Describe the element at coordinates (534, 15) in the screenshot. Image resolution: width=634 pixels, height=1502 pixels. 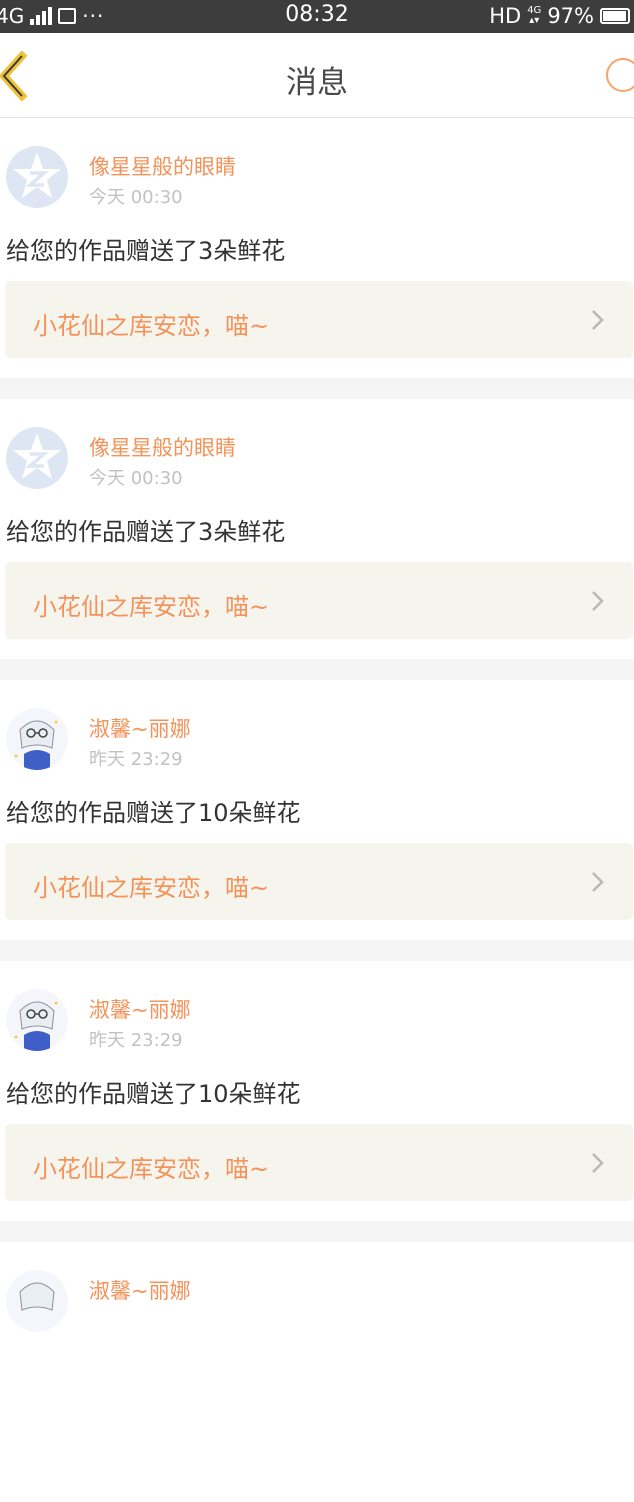
I see `mobile-data-icon: 4G ▴▾` at that location.